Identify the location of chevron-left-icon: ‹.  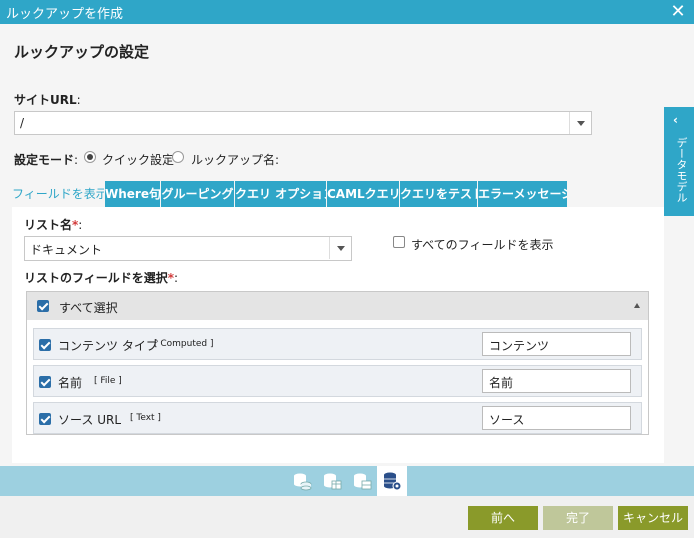
(675, 120).